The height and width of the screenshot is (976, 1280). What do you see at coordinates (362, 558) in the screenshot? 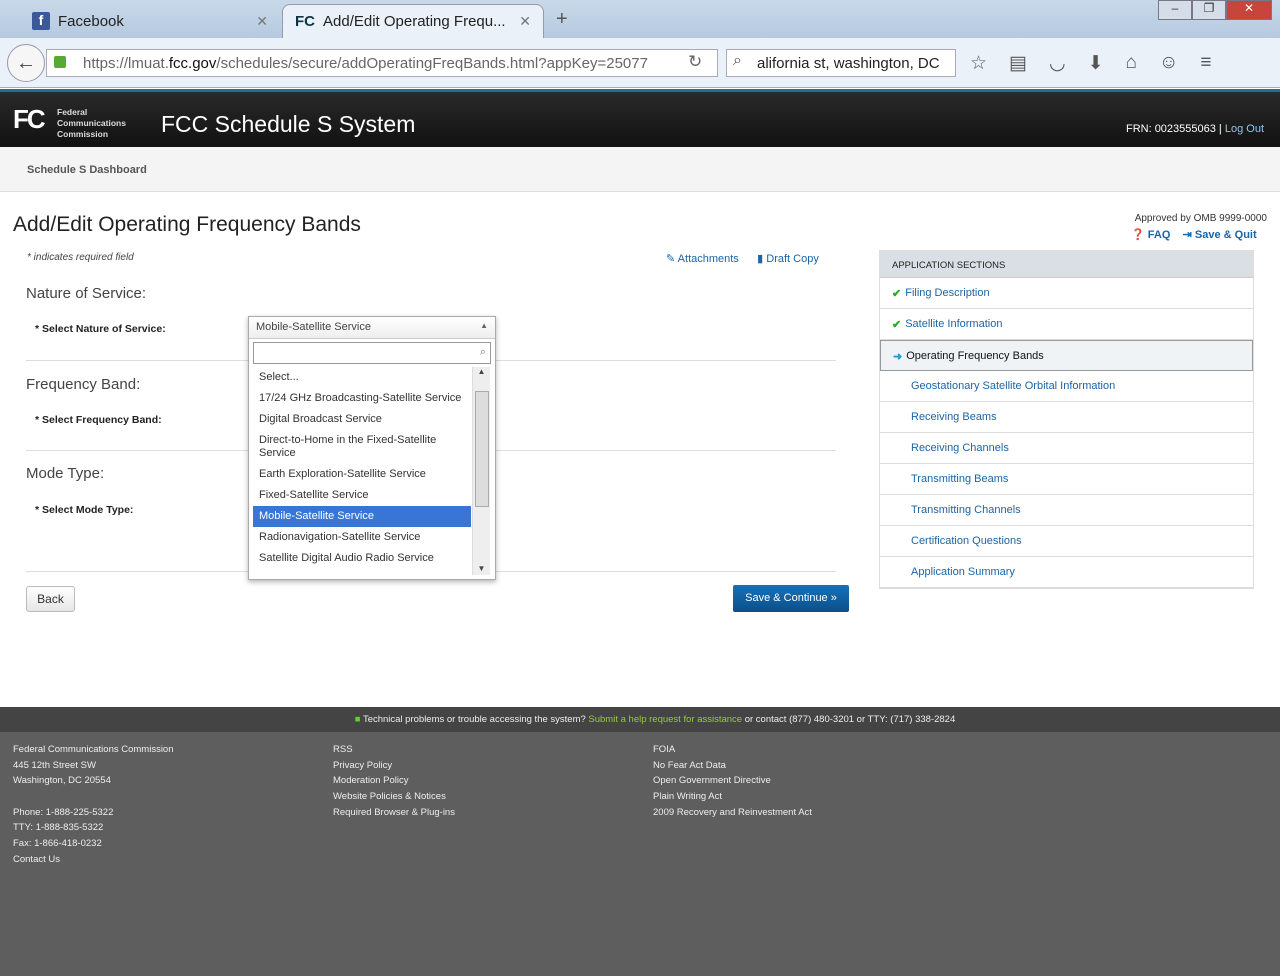
I see `dropdown-option: Satellite Digital Audio Radio Service` at bounding box center [362, 558].